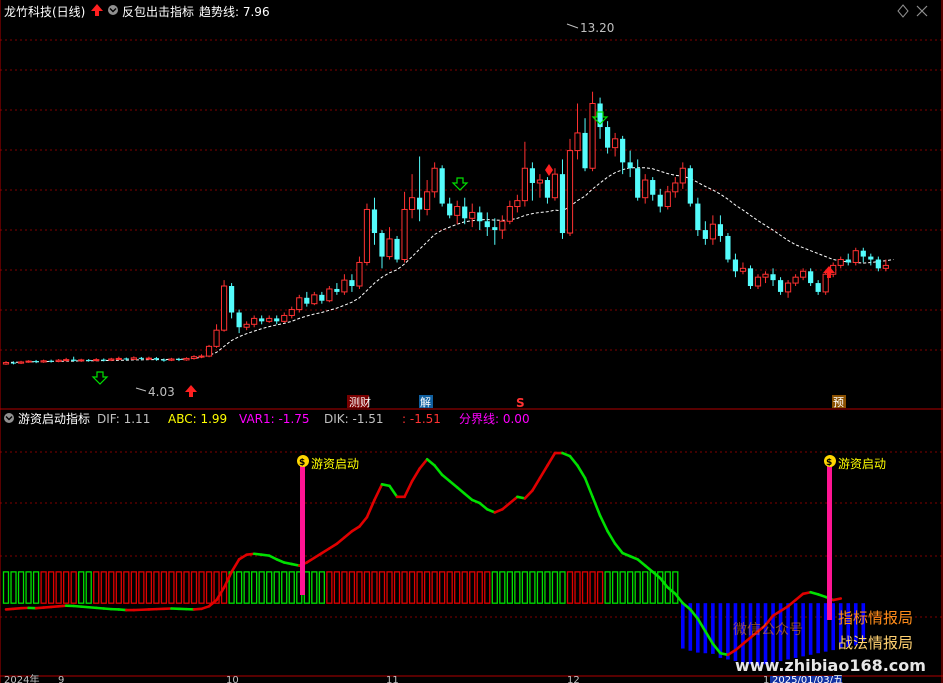 Image resolution: width=943 pixels, height=683 pixels. I want to click on indicator-value: : -1.51, so click(421, 419).